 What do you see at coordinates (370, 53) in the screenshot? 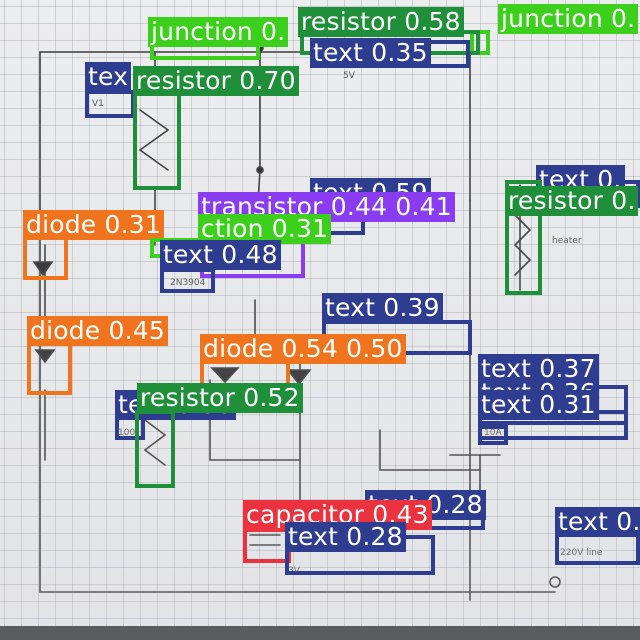
I see `text-label: text 0.35` at bounding box center [370, 53].